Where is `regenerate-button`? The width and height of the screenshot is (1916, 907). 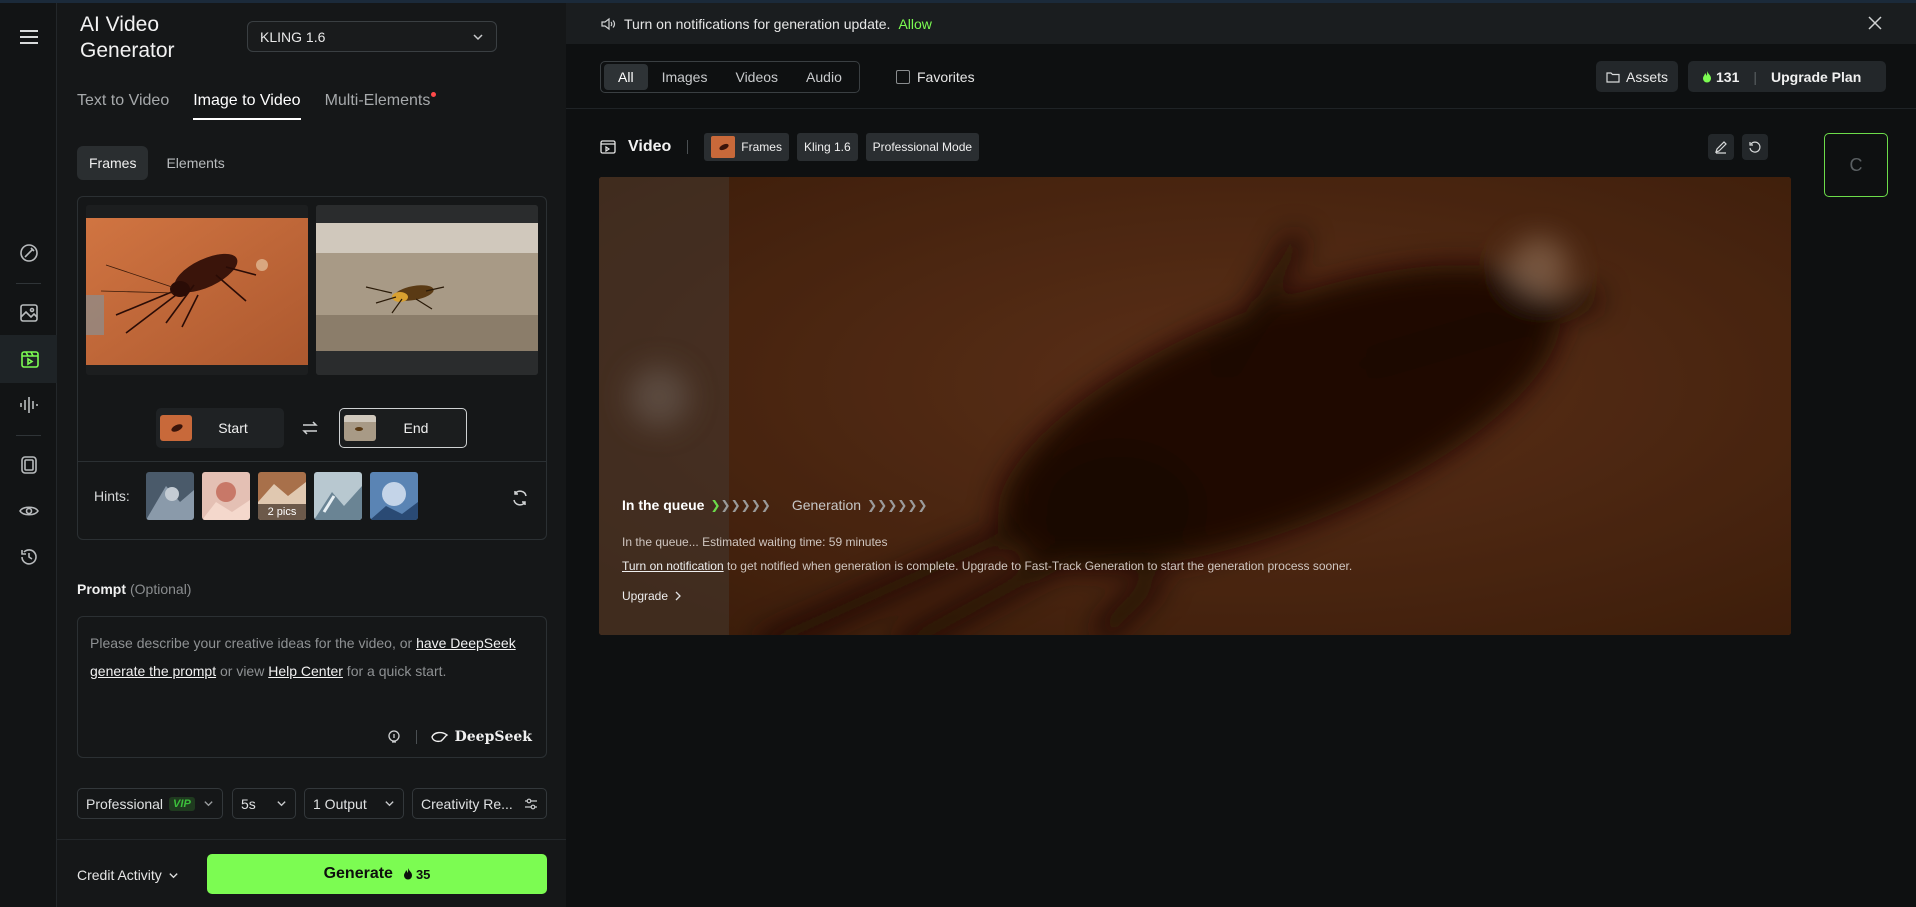 regenerate-button is located at coordinates (1755, 147).